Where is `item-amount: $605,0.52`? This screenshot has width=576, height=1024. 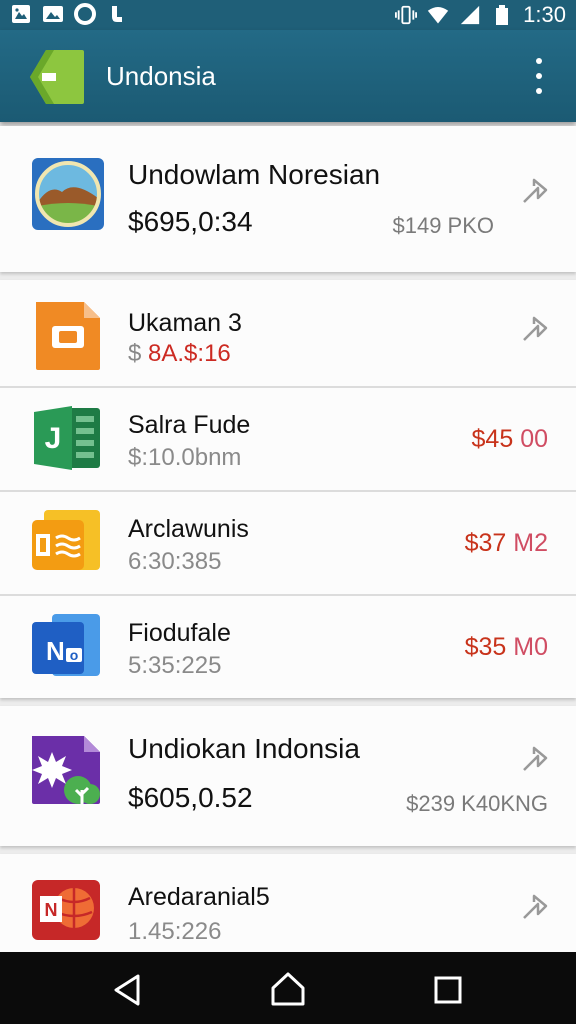
item-amount: $605,0.52 is located at coordinates (190, 797).